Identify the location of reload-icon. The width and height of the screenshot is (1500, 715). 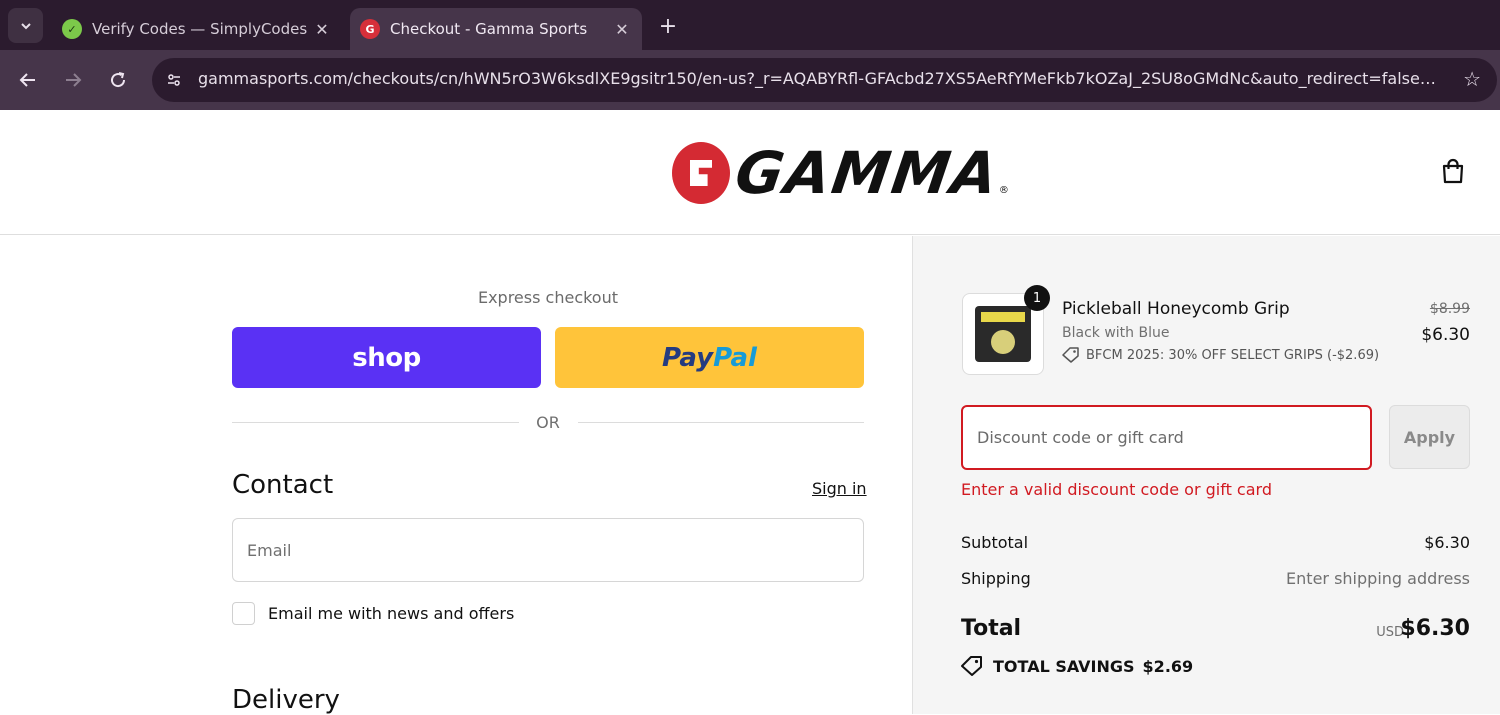
(118, 80).